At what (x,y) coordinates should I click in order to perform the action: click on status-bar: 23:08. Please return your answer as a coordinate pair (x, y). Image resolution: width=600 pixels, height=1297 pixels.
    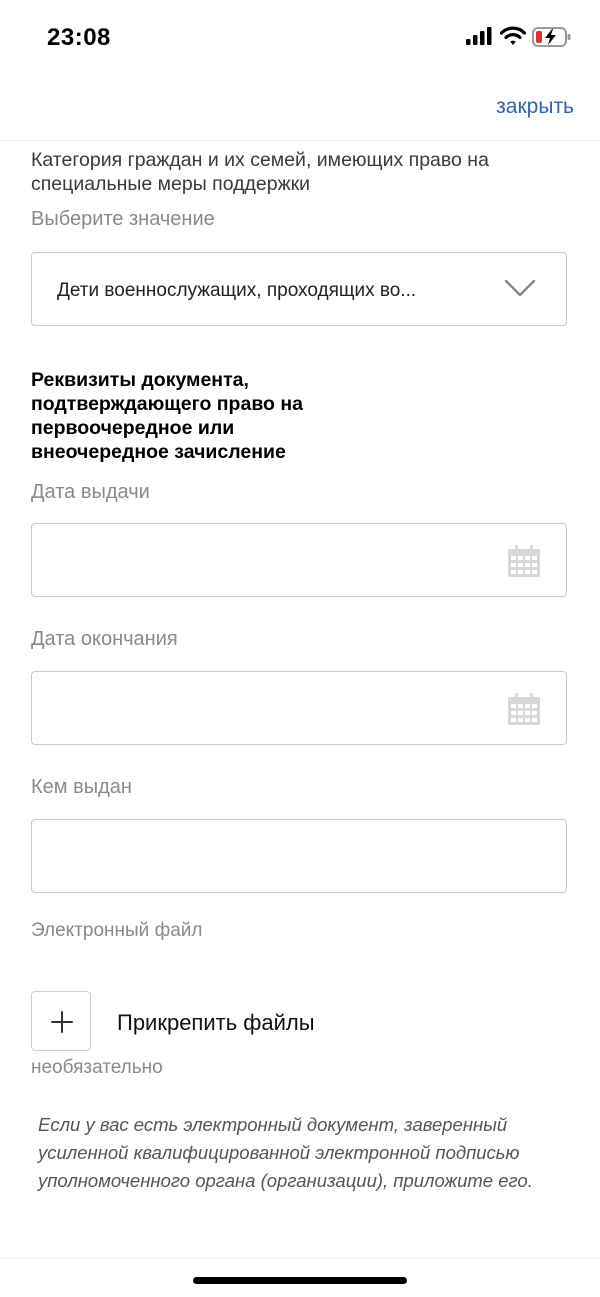
    Looking at the image, I should click on (300, 39).